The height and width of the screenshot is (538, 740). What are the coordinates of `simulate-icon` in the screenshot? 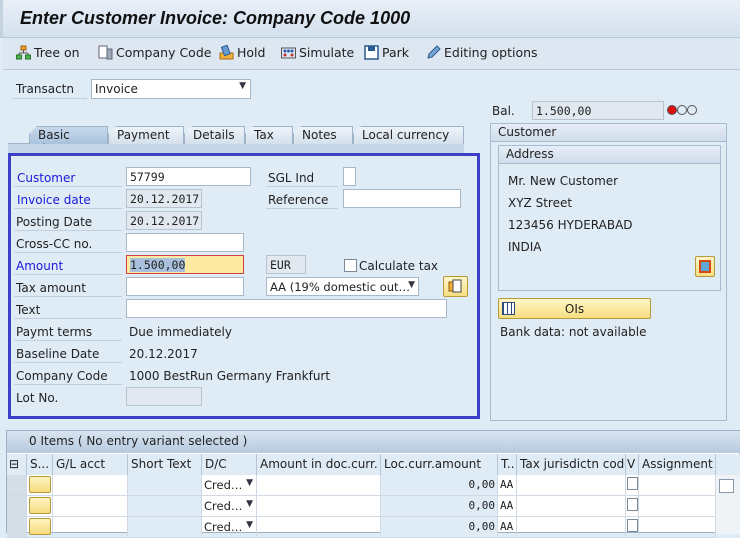 It's located at (288, 53).